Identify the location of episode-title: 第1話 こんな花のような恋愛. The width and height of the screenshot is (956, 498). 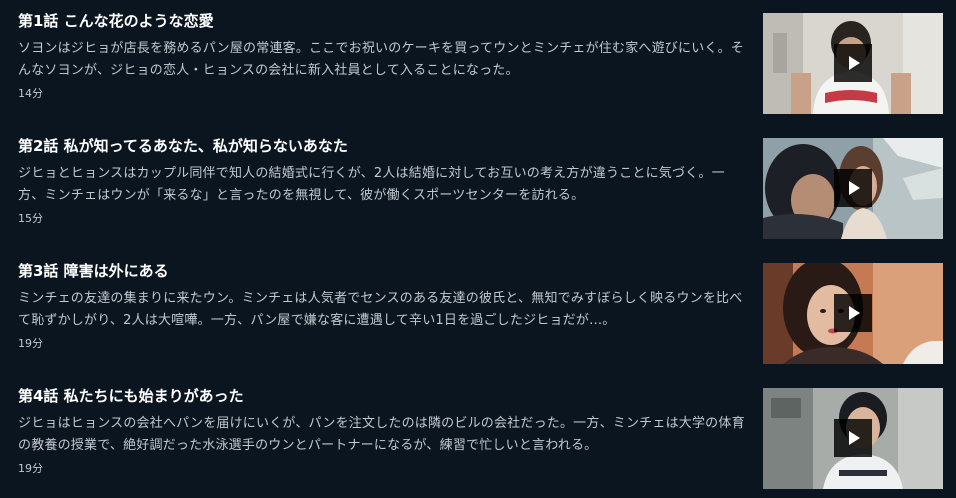
(116, 21).